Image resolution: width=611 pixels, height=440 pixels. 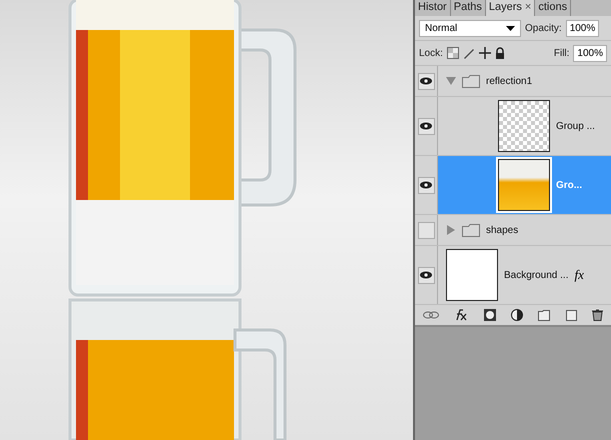 What do you see at coordinates (433, 8) in the screenshot?
I see `panel-tab: Histor` at bounding box center [433, 8].